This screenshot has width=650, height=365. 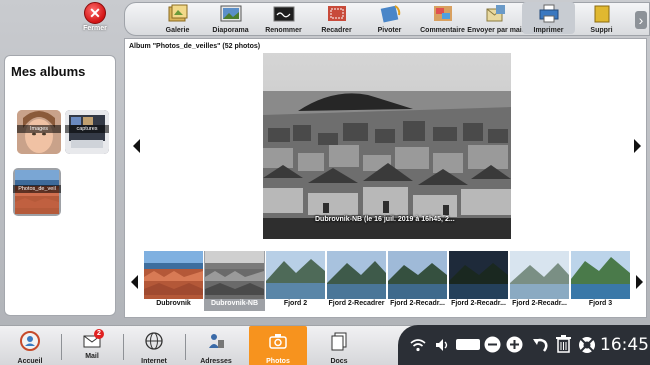 What do you see at coordinates (39, 129) in the screenshot?
I see `album-images-label: Images` at bounding box center [39, 129].